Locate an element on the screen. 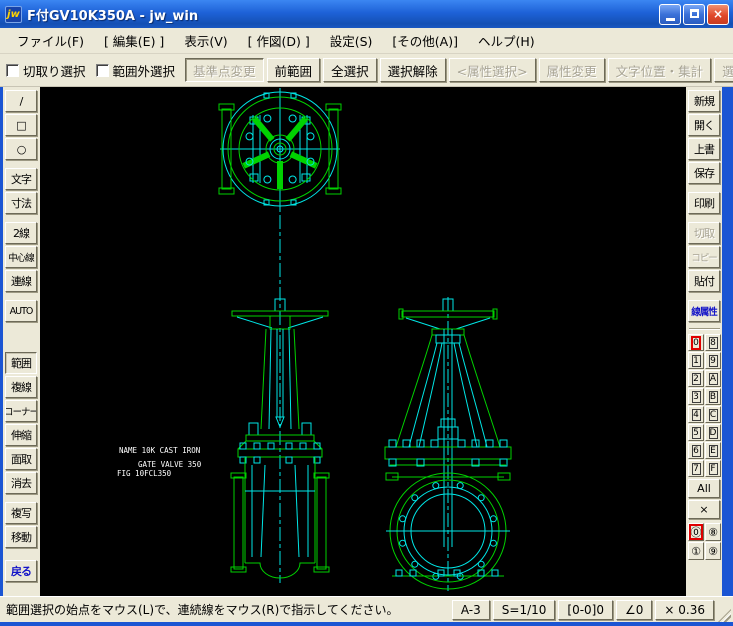  paper-size-button: A-3 is located at coordinates (470, 609).